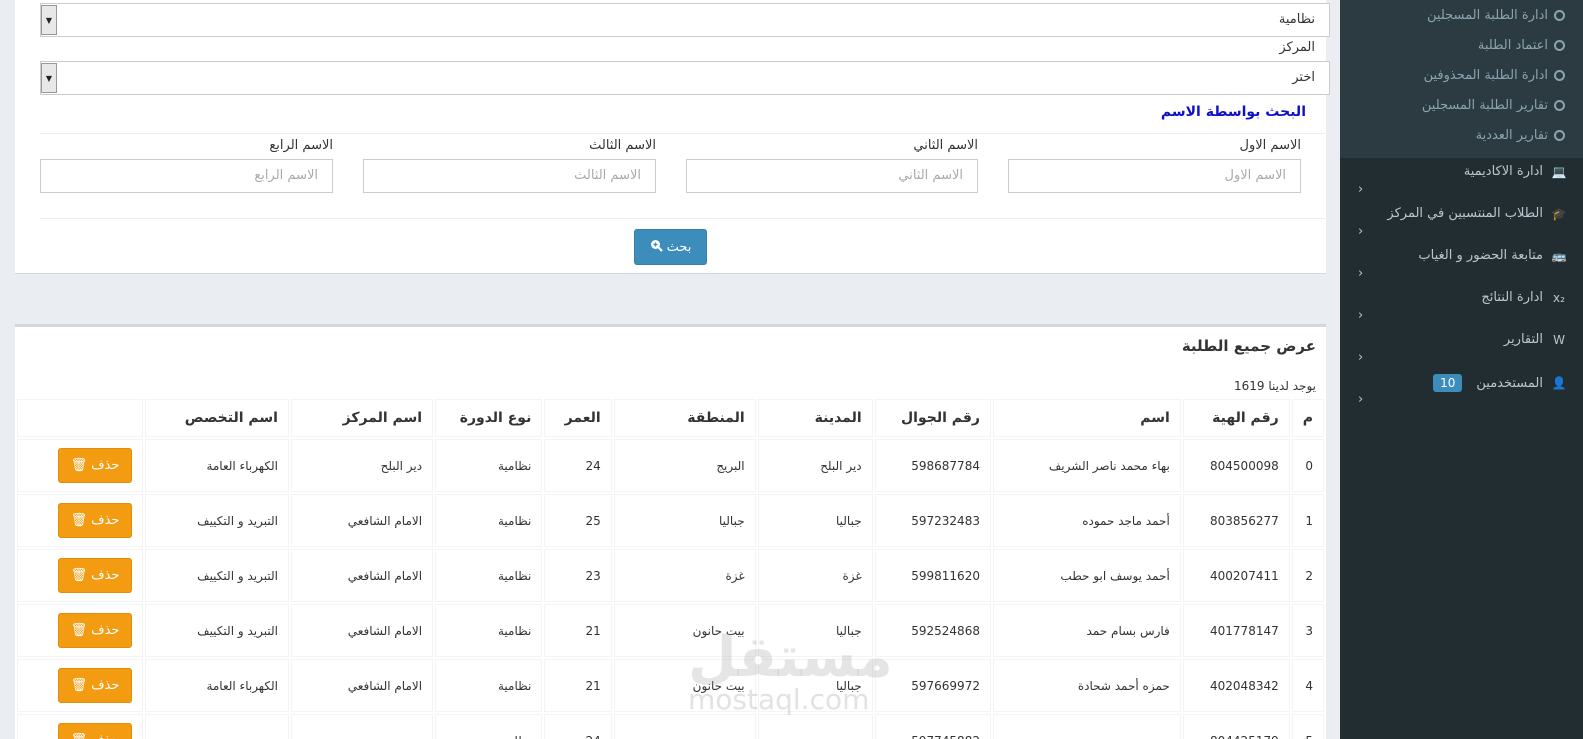 The image size is (1583, 739). I want to click on table-cell: 599811620, so click(932, 575).